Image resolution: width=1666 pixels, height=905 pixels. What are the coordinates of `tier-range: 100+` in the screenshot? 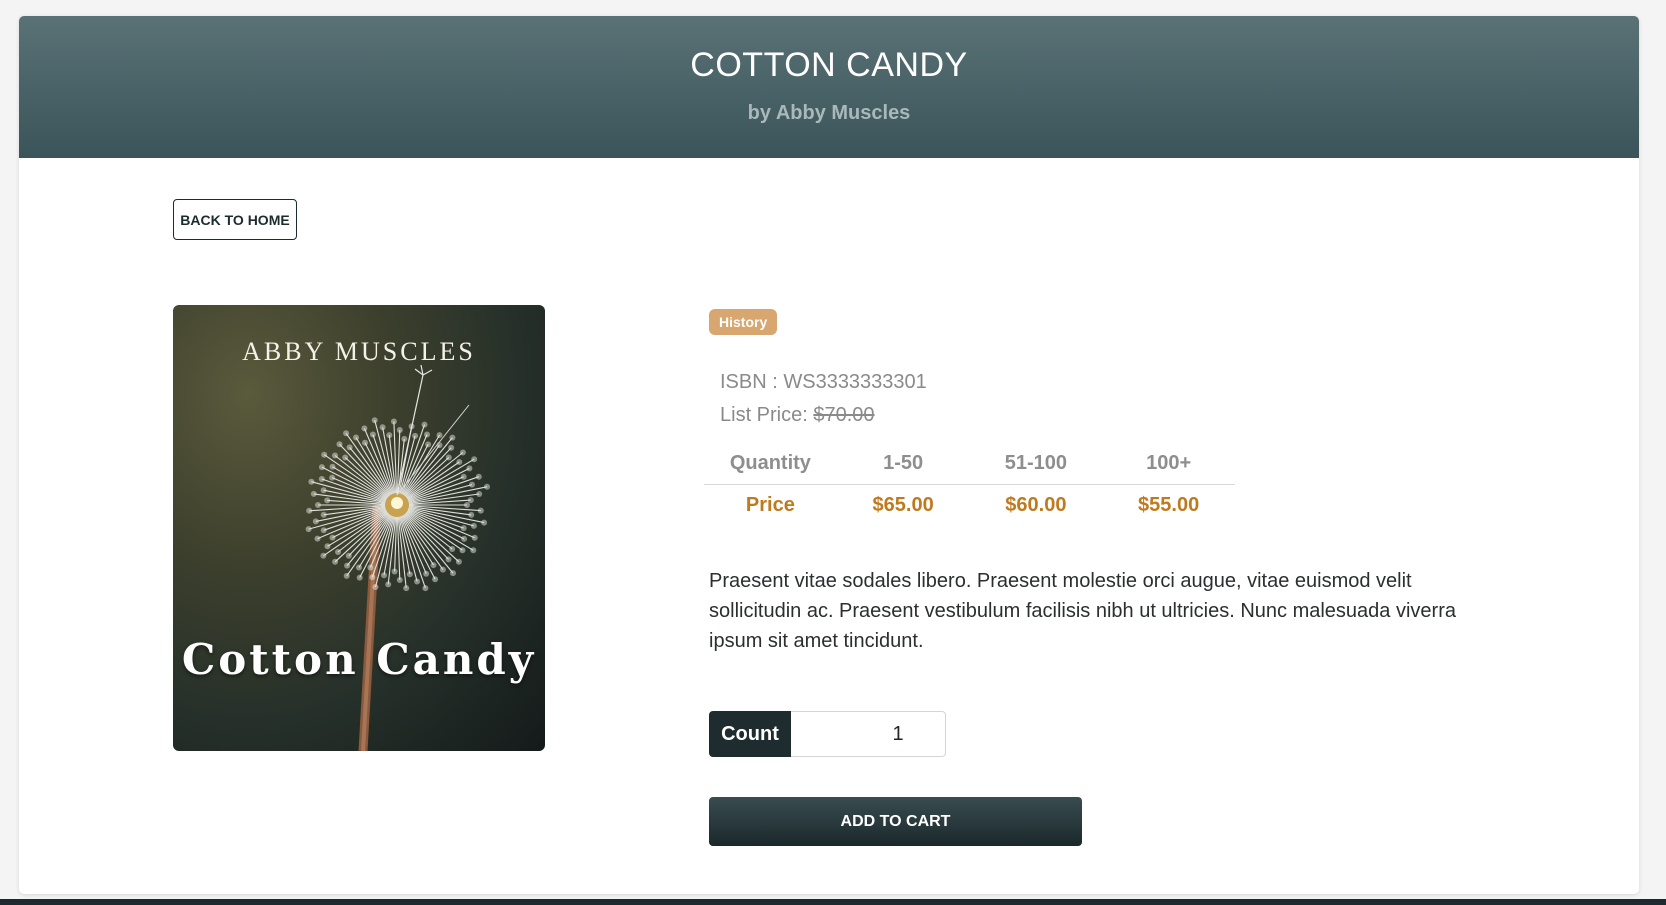 It's located at (1168, 464).